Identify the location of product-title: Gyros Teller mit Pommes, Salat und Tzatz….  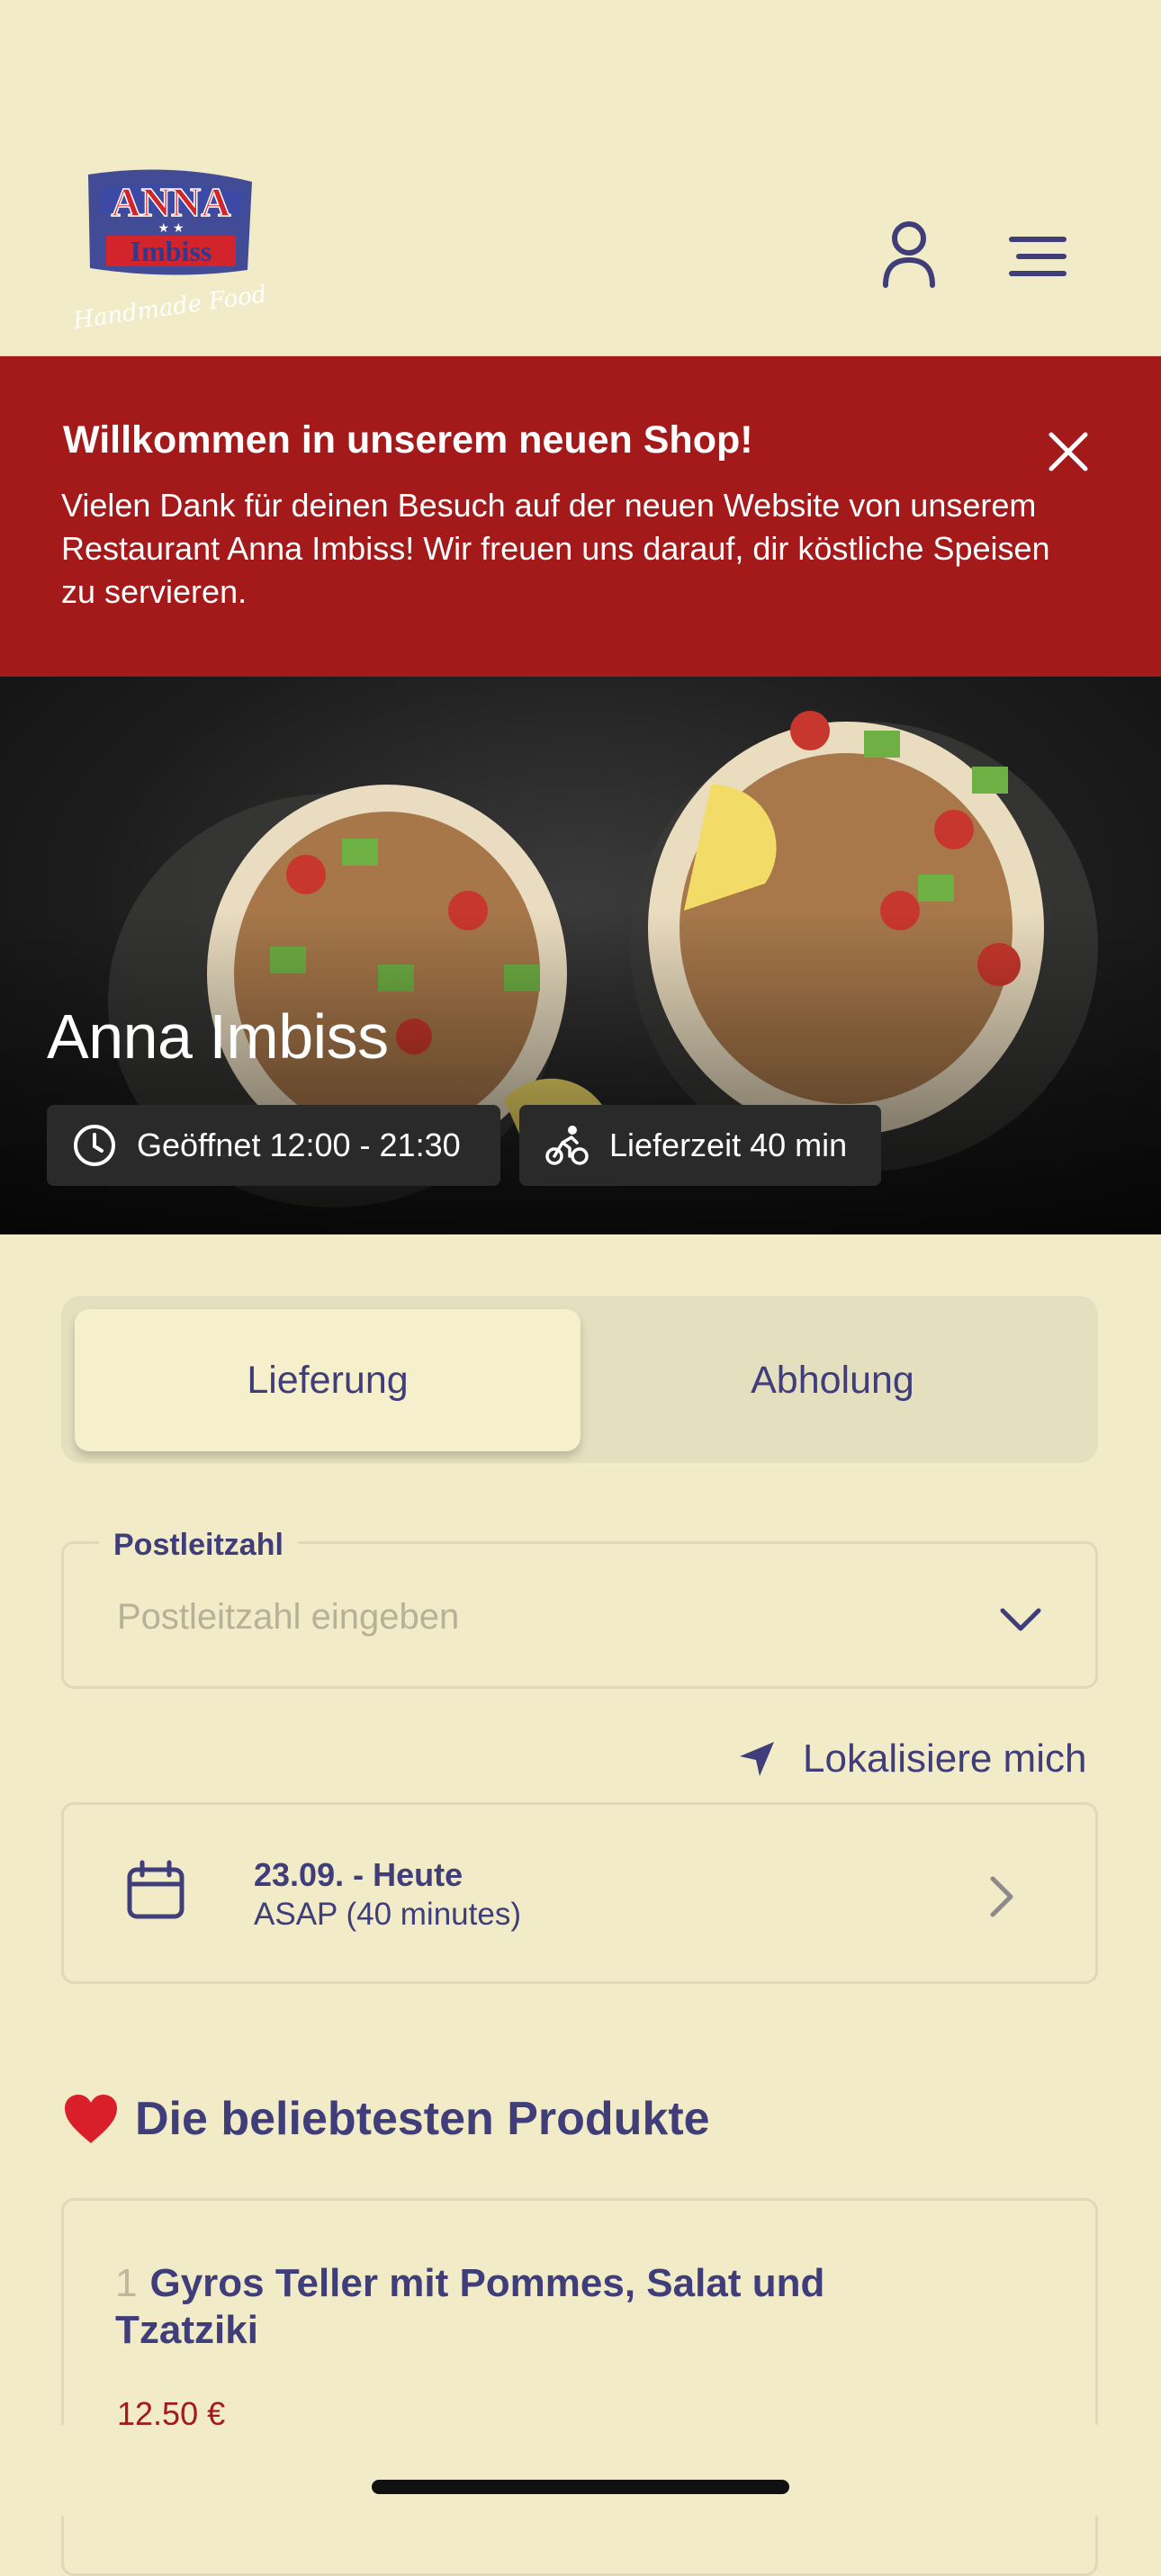
(470, 2307).